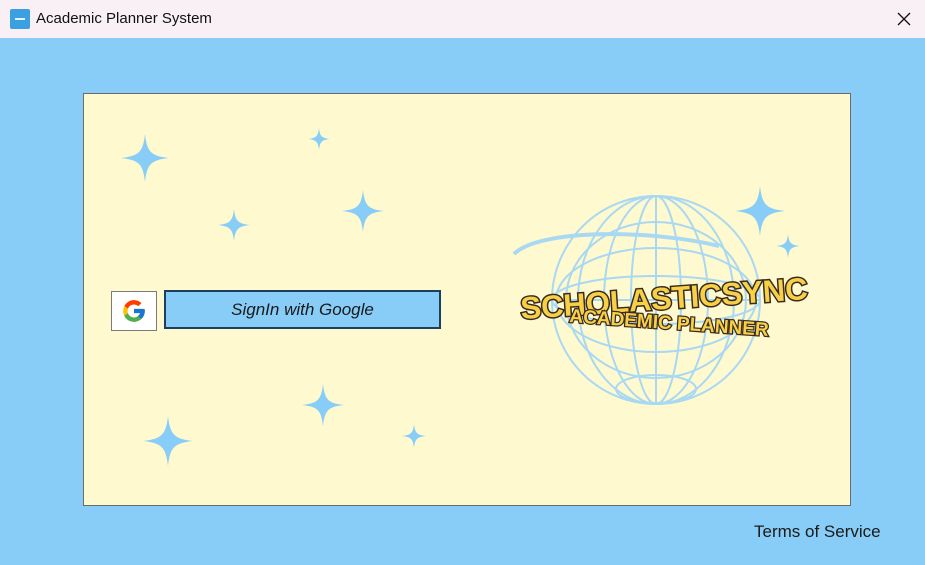  I want to click on window-title: Academic Planner System, so click(124, 18).